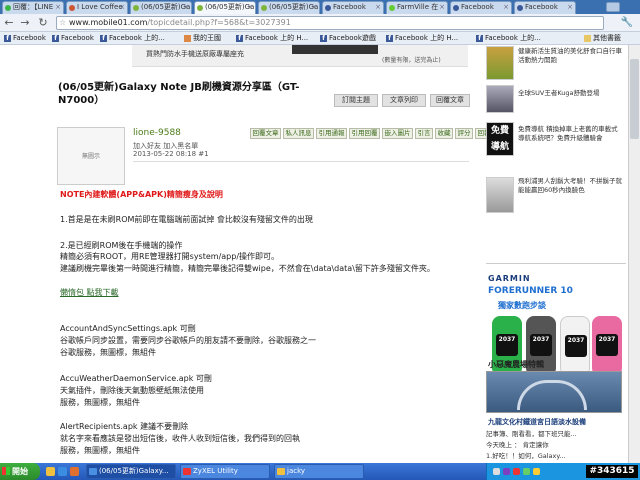  What do you see at coordinates (634, 254) in the screenshot?
I see `page-scrollbar` at bounding box center [634, 254].